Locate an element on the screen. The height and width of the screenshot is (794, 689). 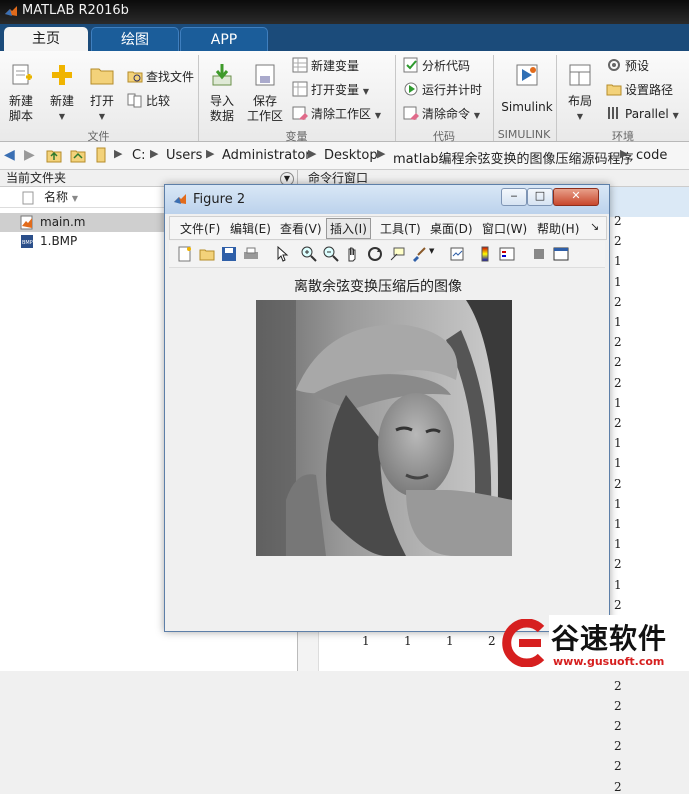
zoom-out-icon is located at coordinates (331, 254).